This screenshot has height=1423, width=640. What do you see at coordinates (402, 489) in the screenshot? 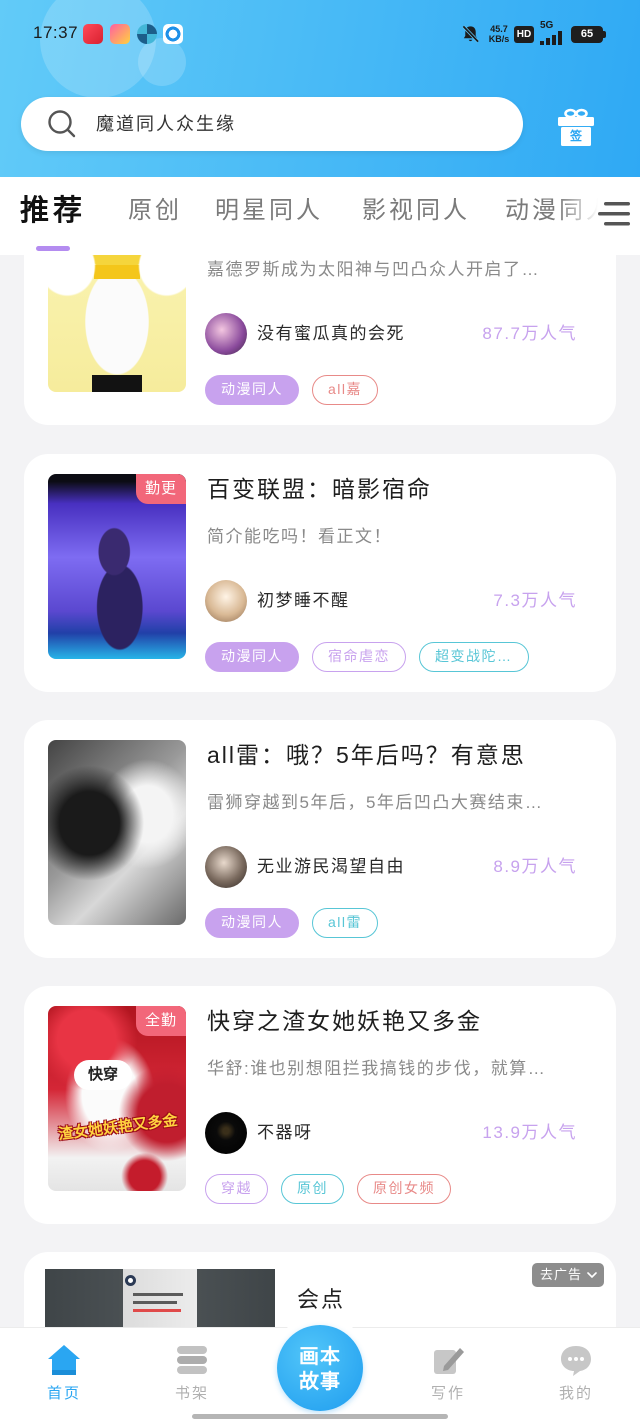
I see `novel-title: 百变联盟：暗影宿命` at bounding box center [402, 489].